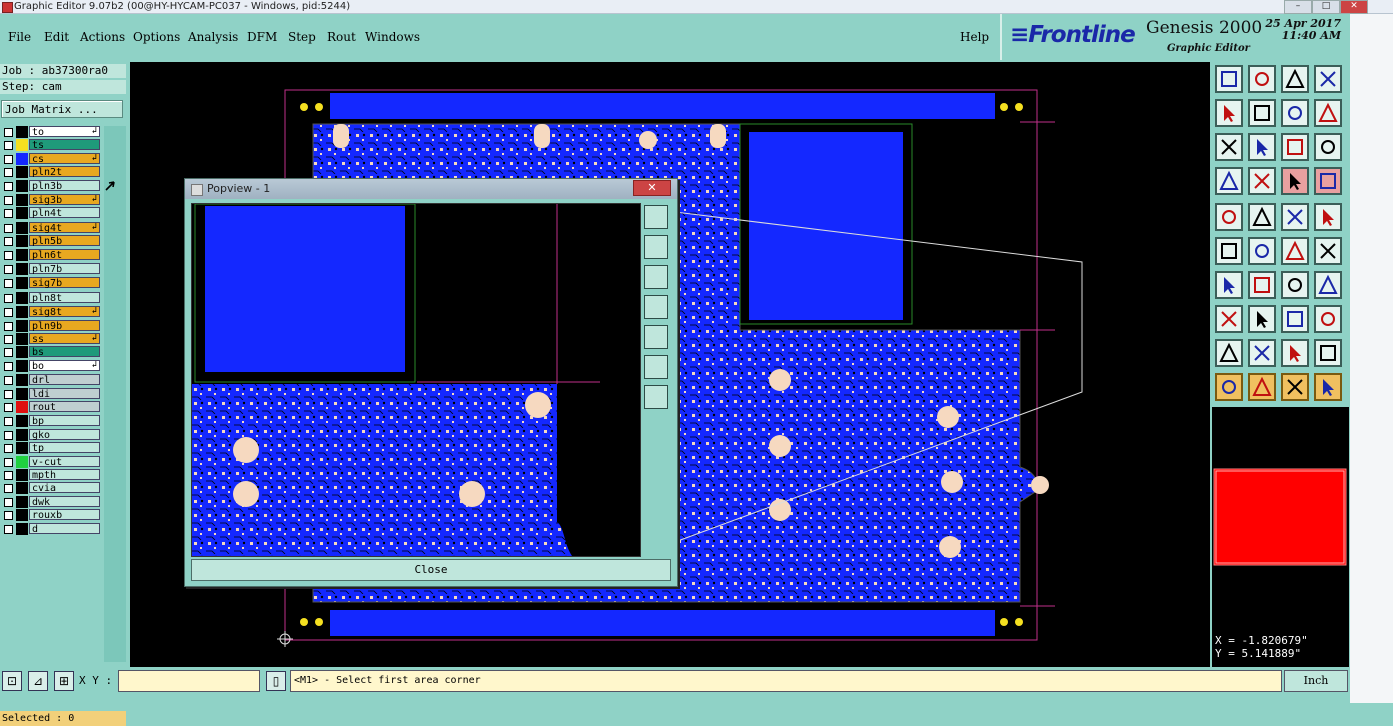  I want to click on layer-row: pln7b, so click(51, 269).